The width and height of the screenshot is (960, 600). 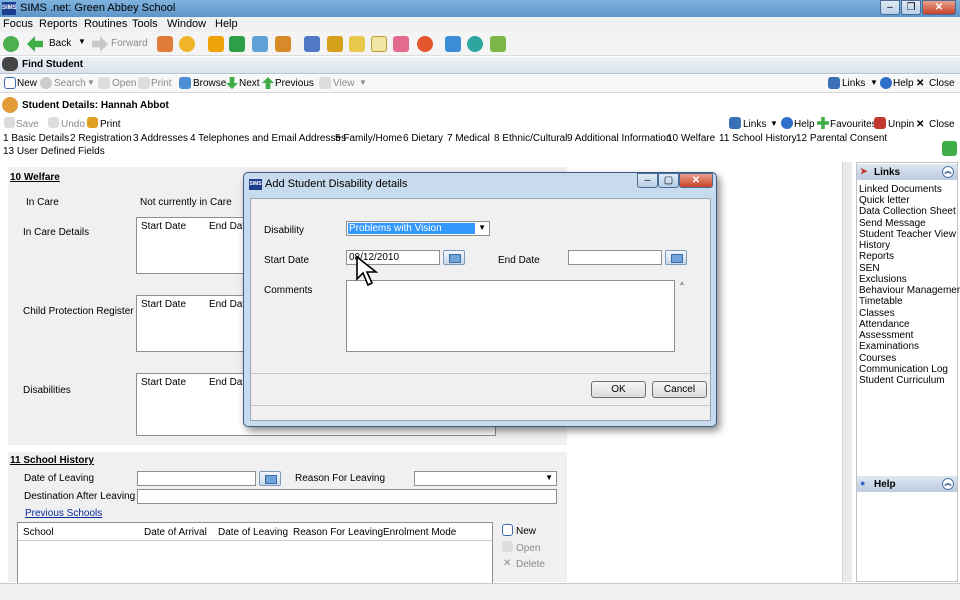 I want to click on puzzle-icon, so click(x=453, y=44).